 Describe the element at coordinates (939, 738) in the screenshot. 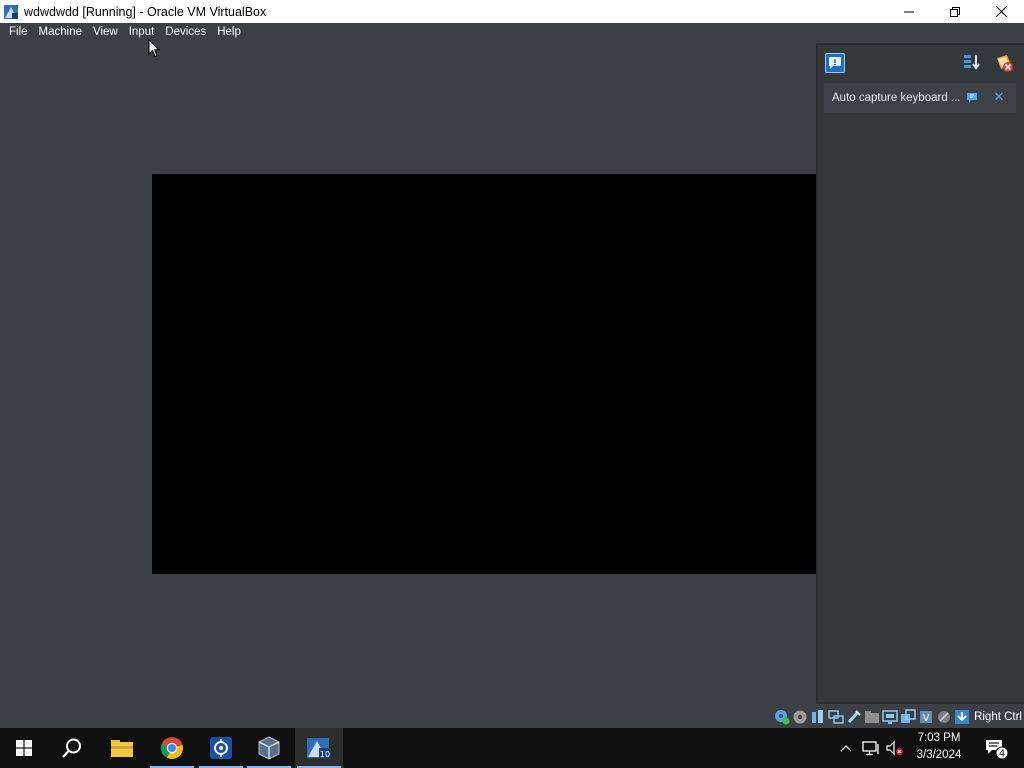

I see `clock-time: 7:03 PM` at that location.